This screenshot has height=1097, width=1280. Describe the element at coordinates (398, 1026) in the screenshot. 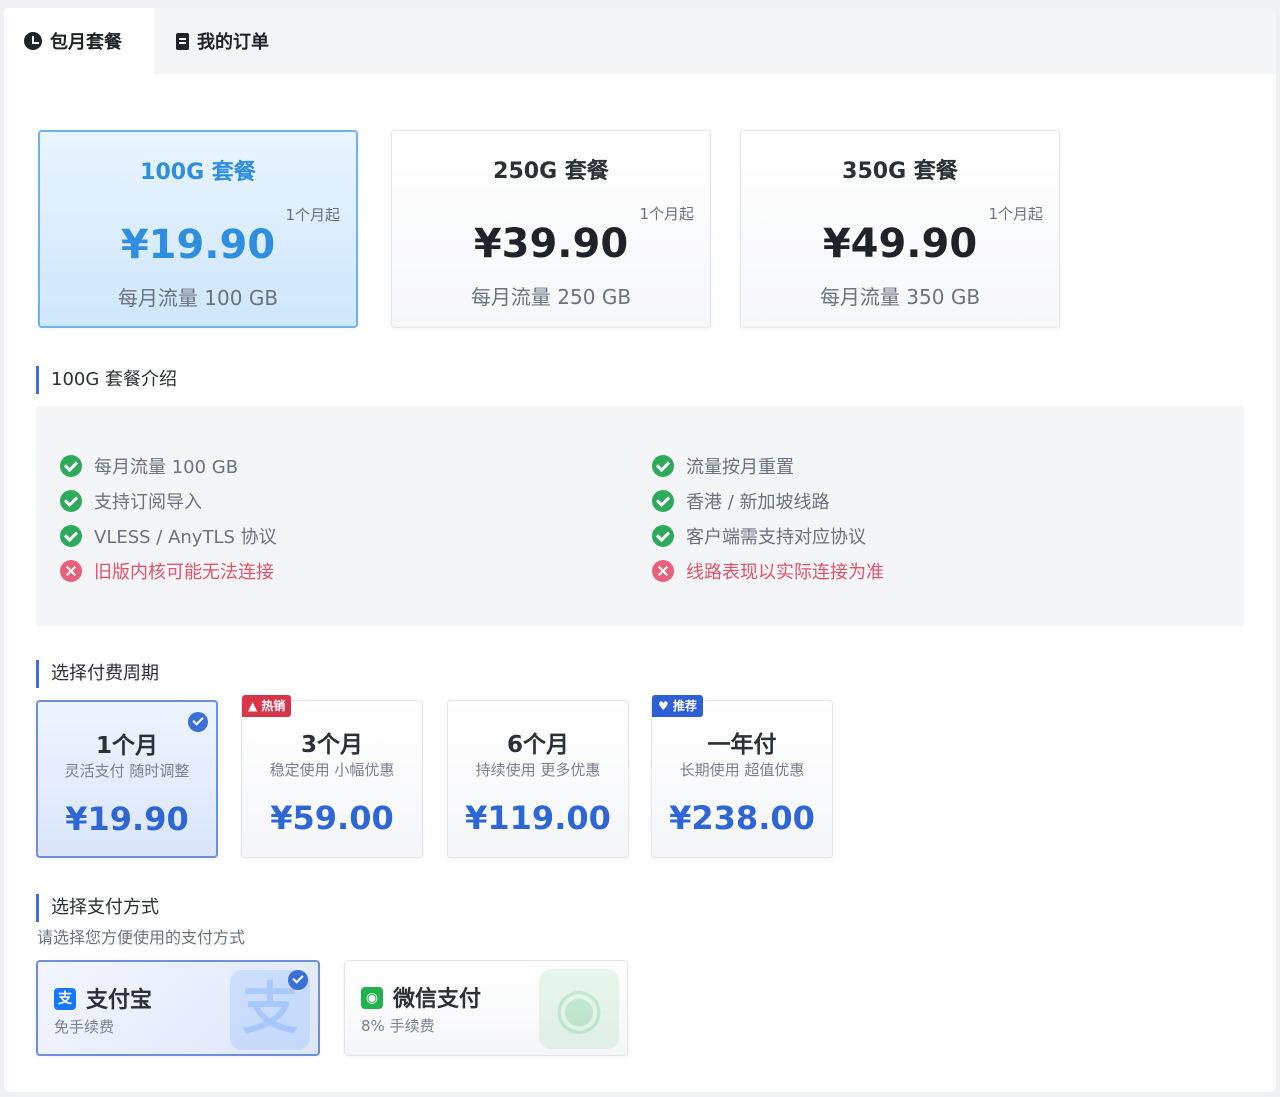

I see `payment-fee: 8% 手续费` at that location.